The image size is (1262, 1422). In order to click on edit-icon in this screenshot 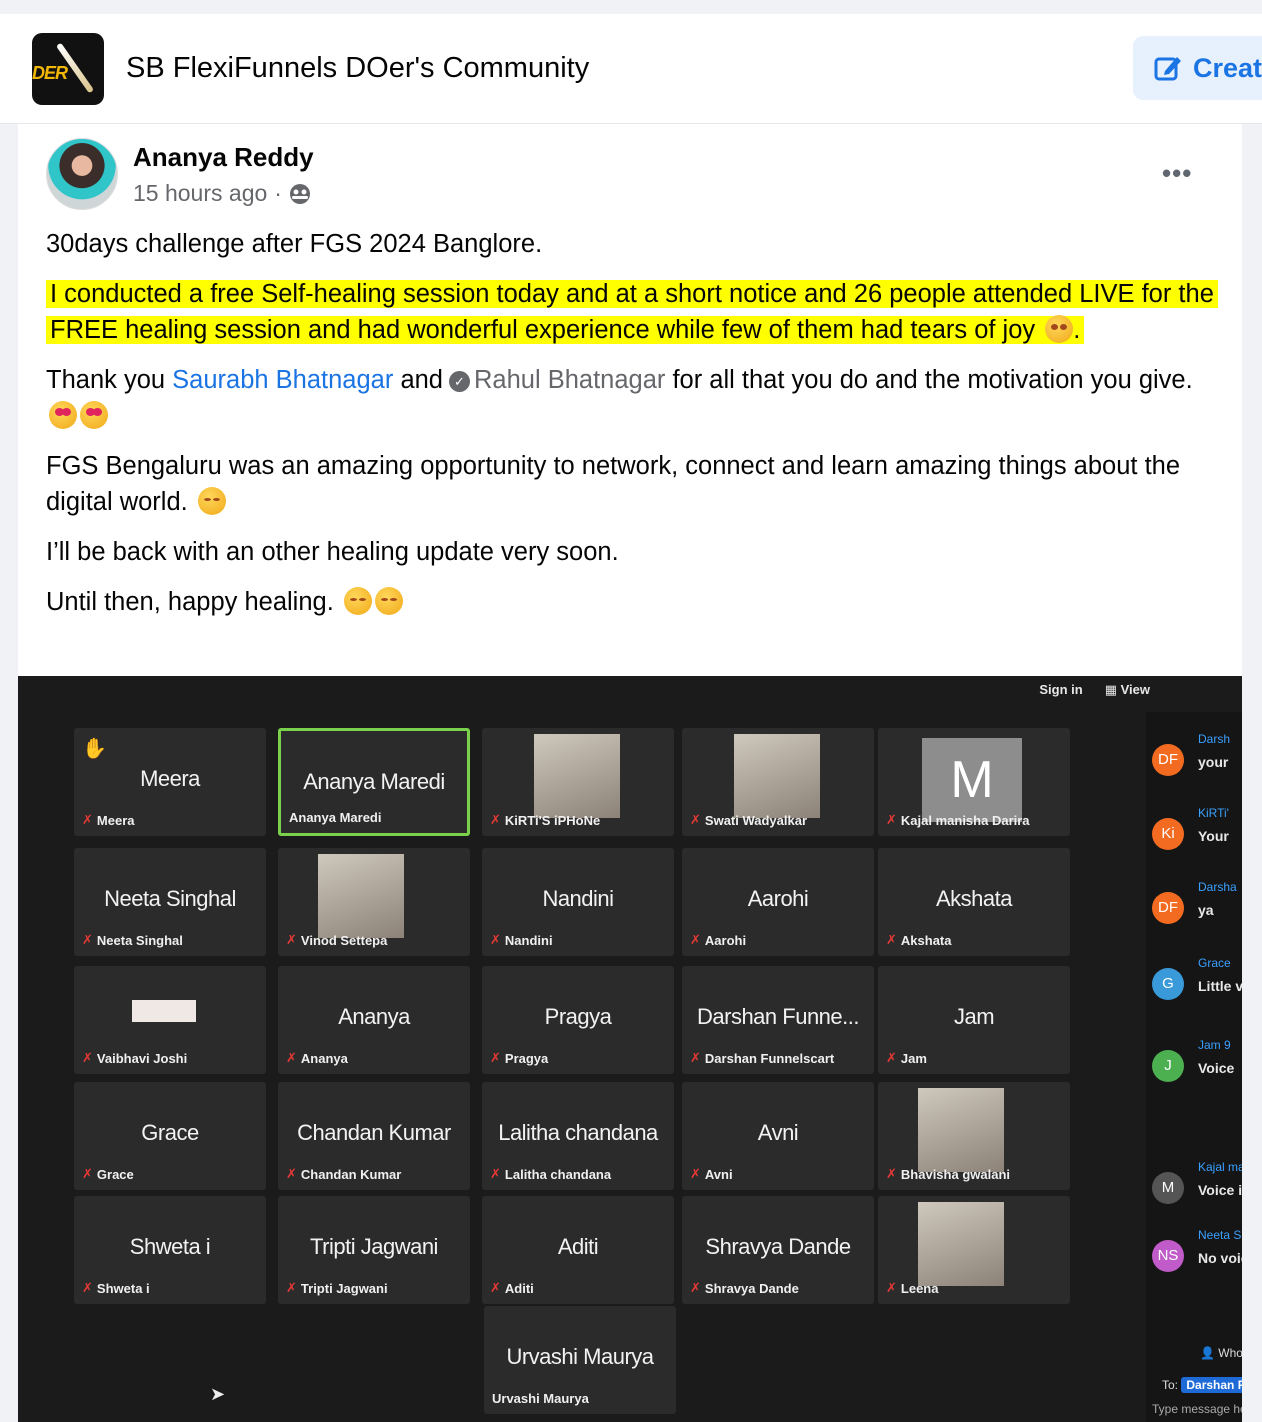, I will do `click(1167, 69)`.